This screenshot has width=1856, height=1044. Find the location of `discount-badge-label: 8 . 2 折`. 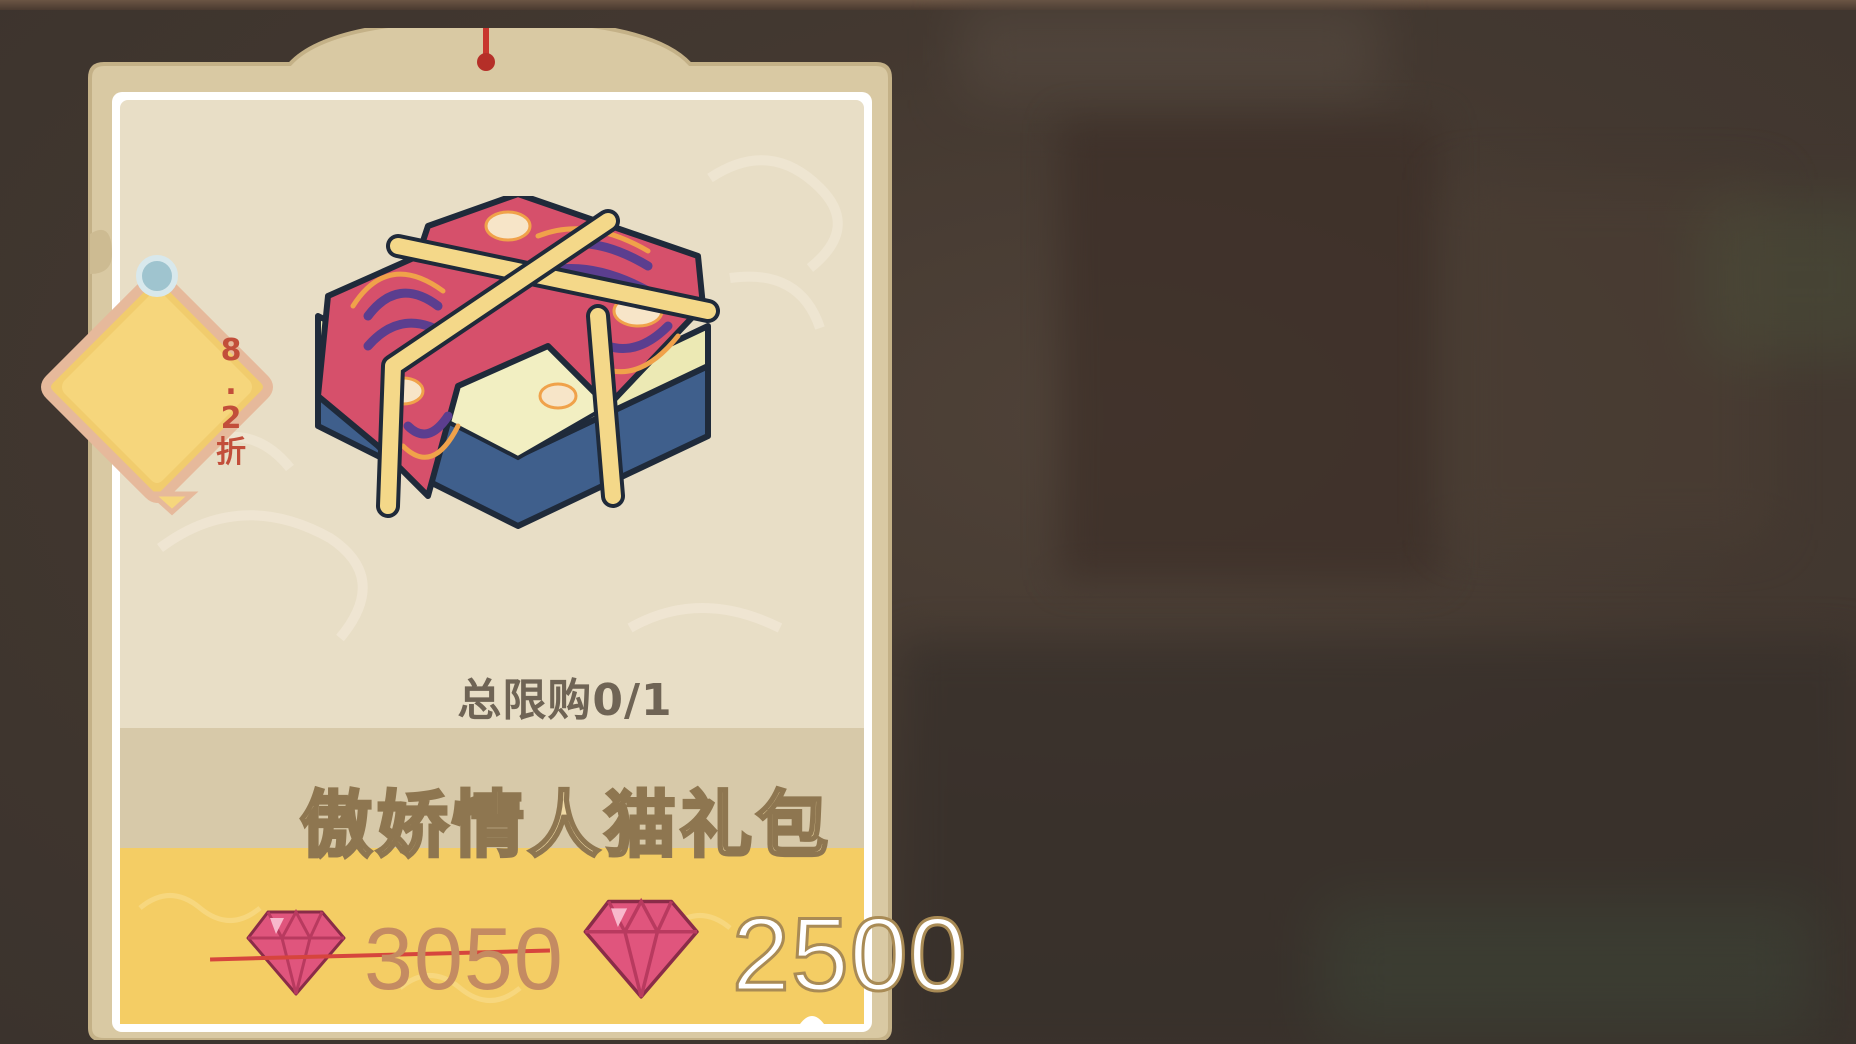

discount-badge-label: 8 . 2 折 is located at coordinates (231, 402).